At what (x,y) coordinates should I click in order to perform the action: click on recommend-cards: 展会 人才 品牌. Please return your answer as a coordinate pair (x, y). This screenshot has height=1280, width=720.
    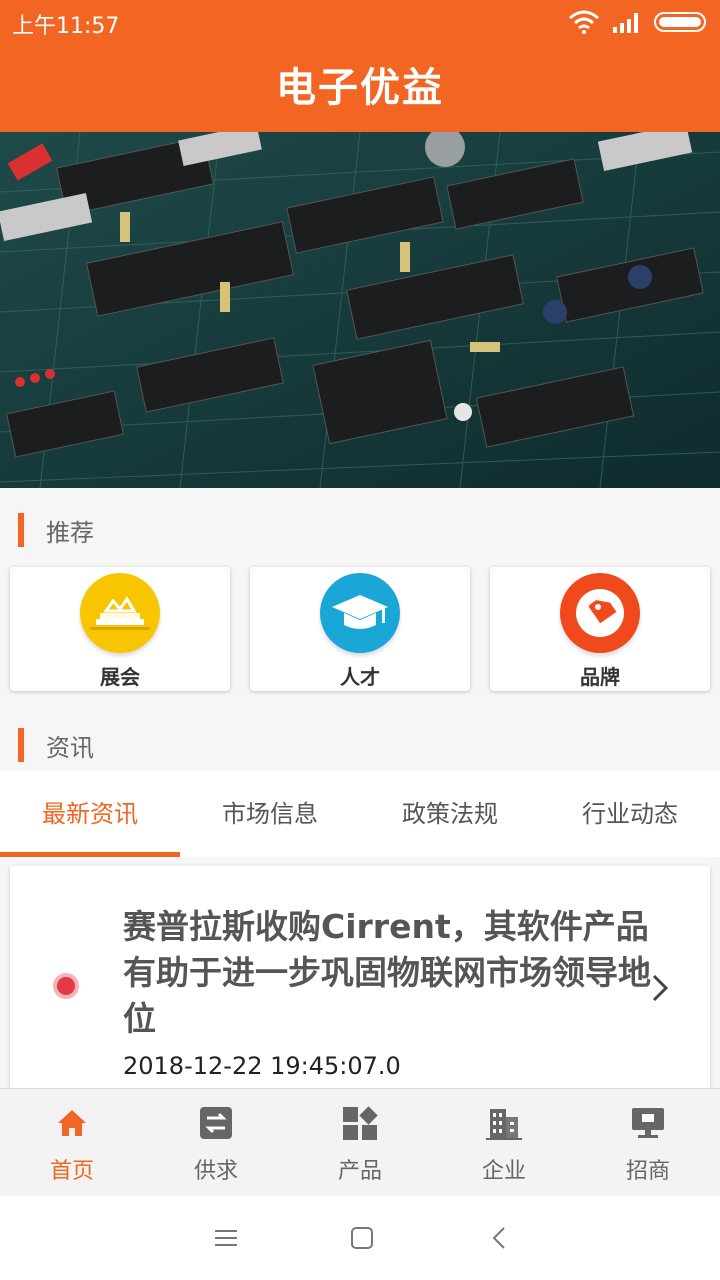
    Looking at the image, I should click on (360, 629).